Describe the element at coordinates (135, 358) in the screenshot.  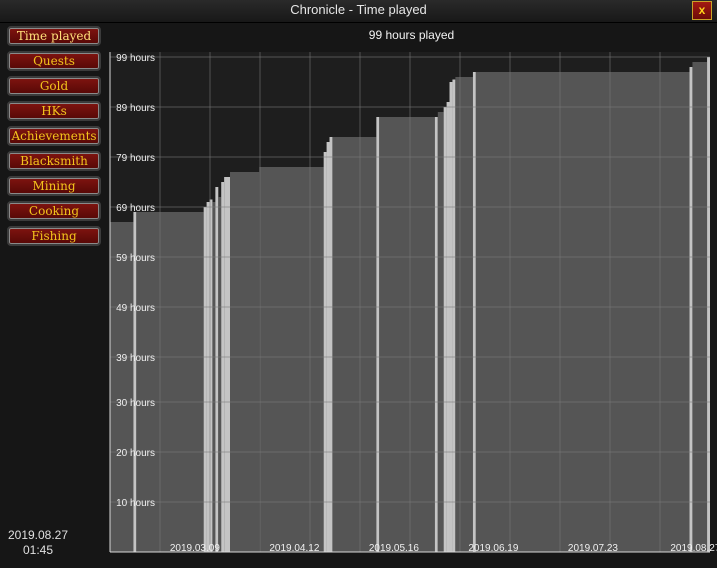
I see `y-tick-label: 39 hours` at that location.